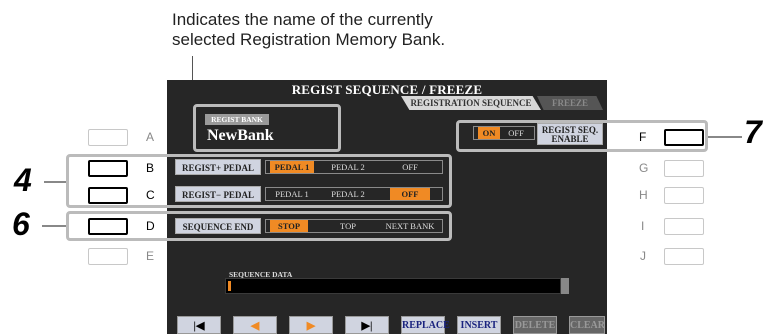  Describe the element at coordinates (302, 19) in the screenshot. I see `caption-line-1: Indicates the name of the currently` at that location.